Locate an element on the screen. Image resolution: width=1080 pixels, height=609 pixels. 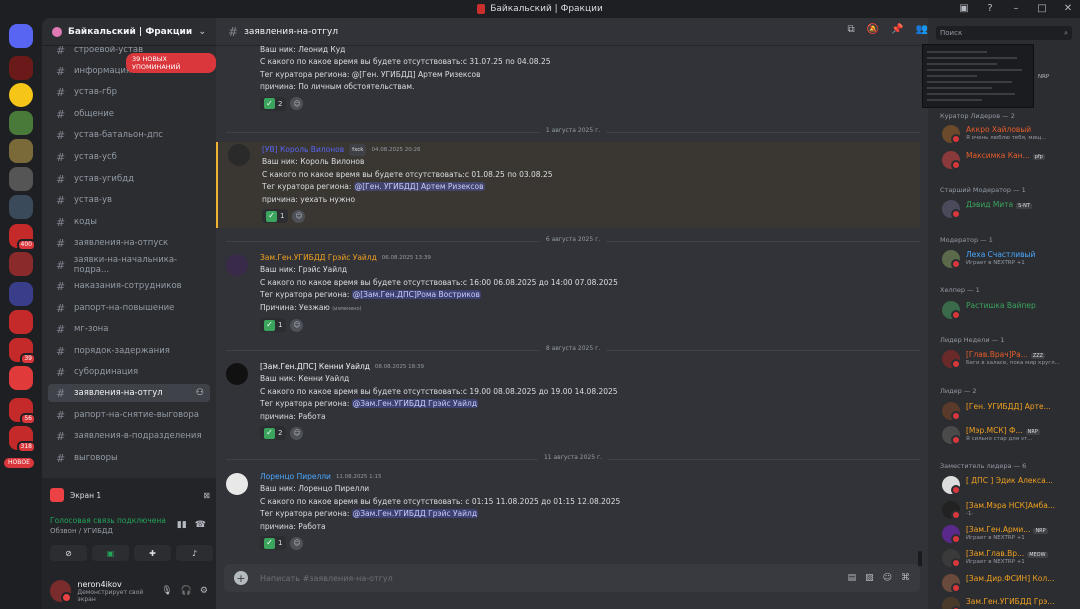
member-item: [Зам.Ген.Арми... NRP Играет в NEXTRP +1 is located at coordinates (1010, 533).